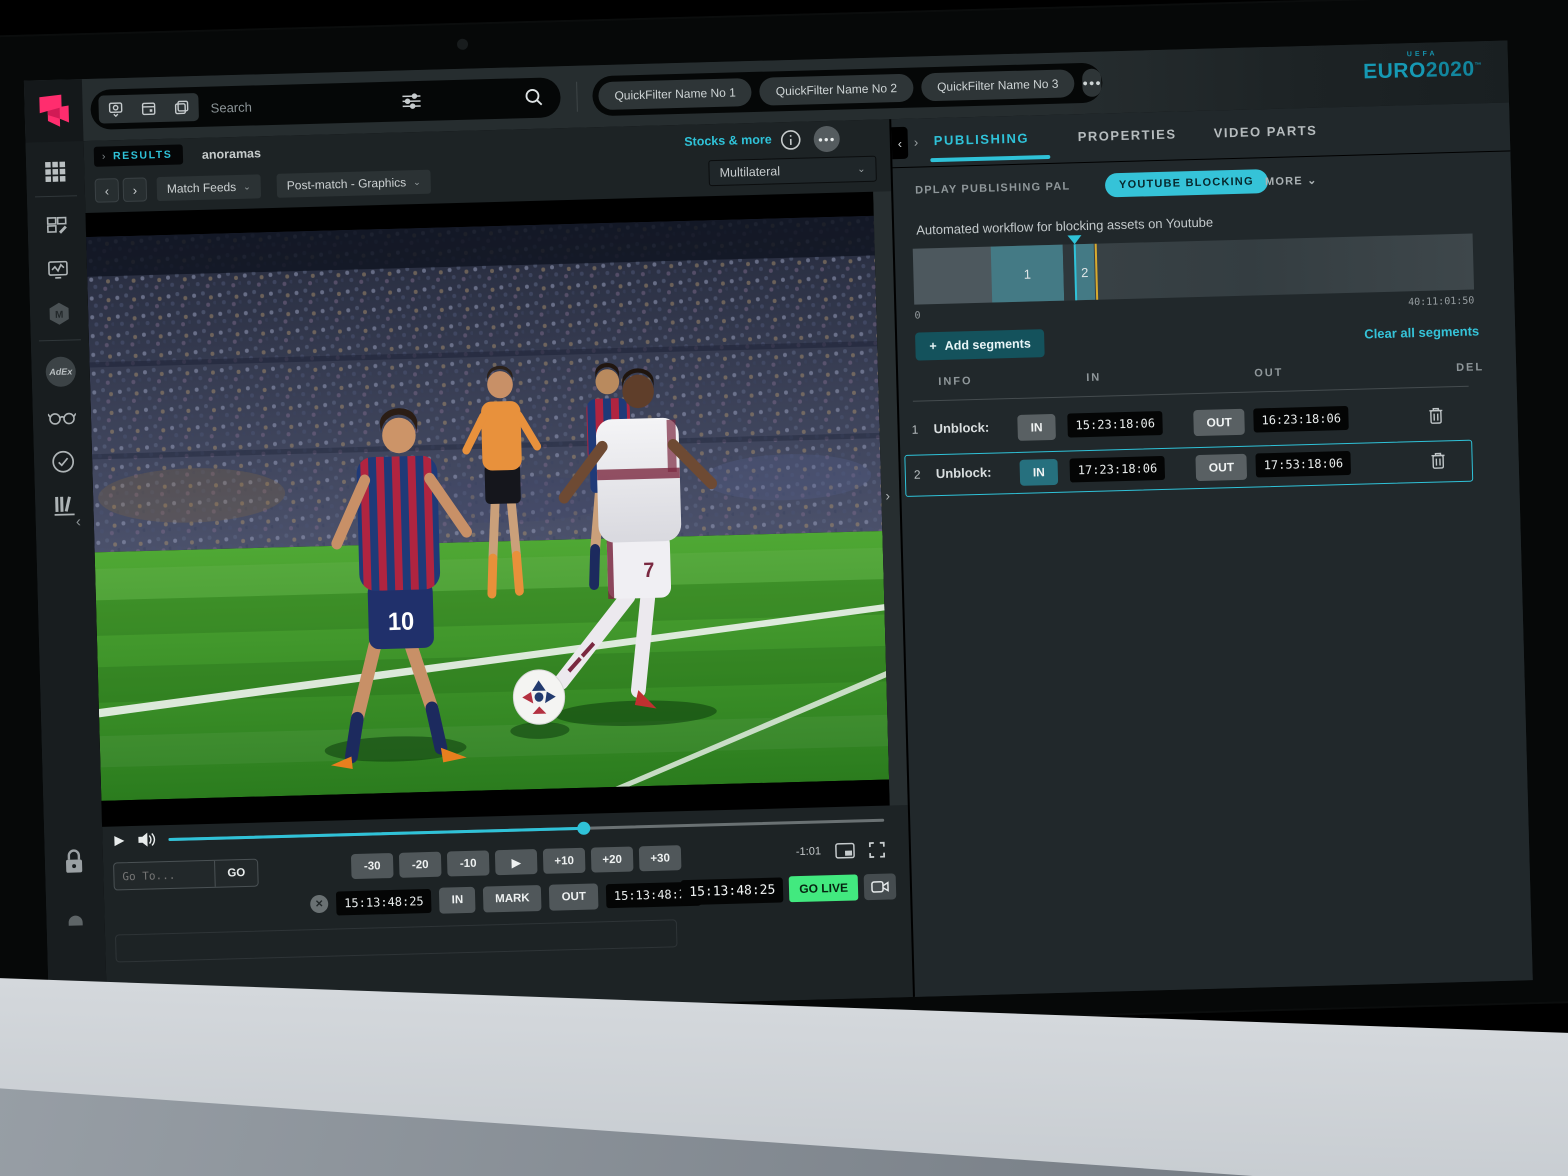 This screenshot has width=1568, height=1176. What do you see at coordinates (1435, 415) in the screenshot?
I see `row1-delete-icon` at bounding box center [1435, 415].